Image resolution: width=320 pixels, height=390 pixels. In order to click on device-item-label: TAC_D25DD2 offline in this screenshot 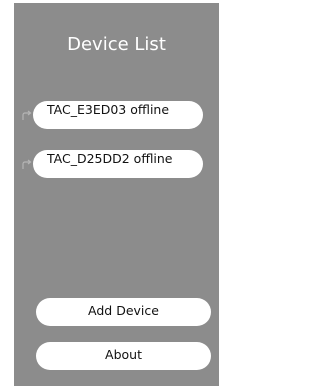, I will do `click(118, 164)`.